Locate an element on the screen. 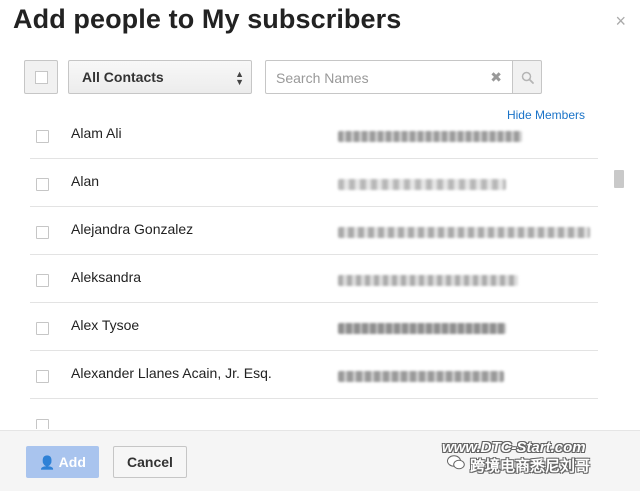 This screenshot has width=640, height=491. contact-name: Alex Tysoe is located at coordinates (105, 325).